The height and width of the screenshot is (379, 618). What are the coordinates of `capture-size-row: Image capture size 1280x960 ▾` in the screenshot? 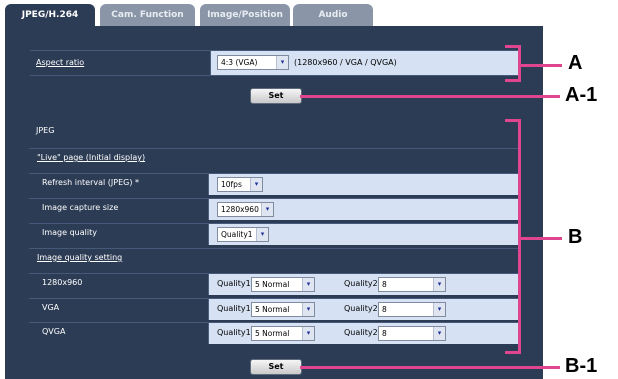 It's located at (273, 209).